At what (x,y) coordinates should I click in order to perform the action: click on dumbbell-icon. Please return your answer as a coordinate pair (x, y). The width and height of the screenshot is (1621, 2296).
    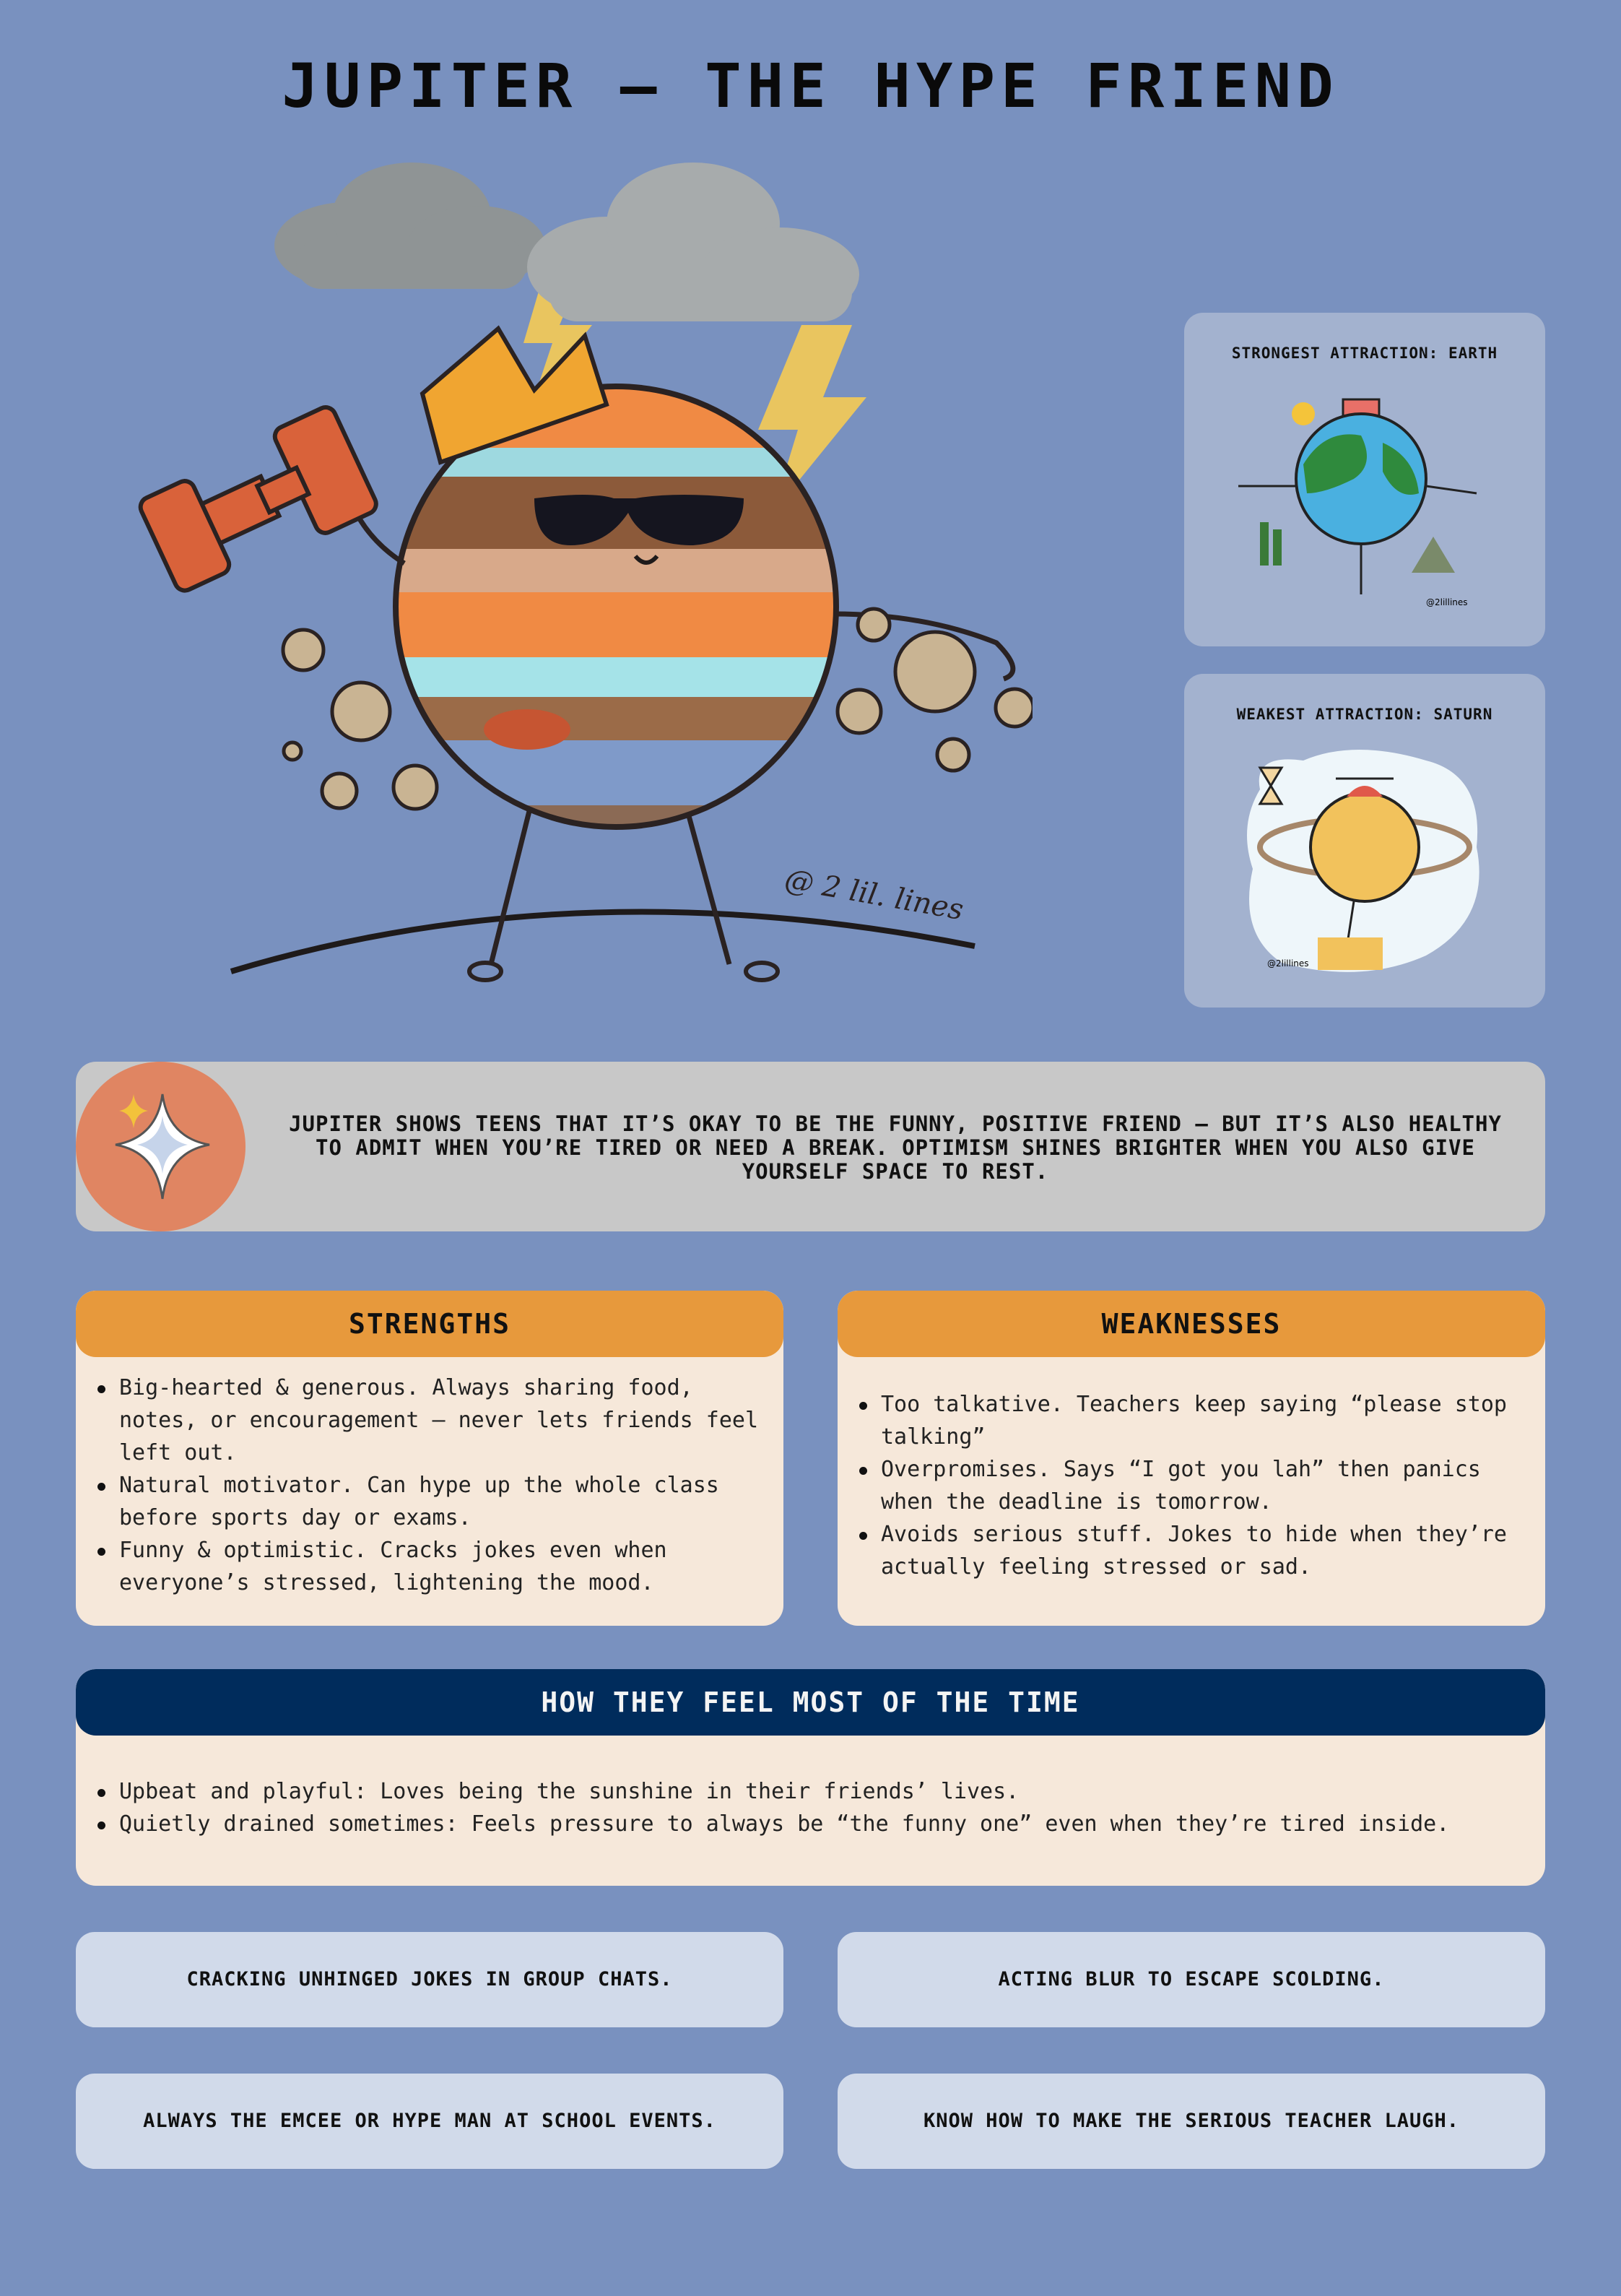
    Looking at the image, I should click on (258, 499).